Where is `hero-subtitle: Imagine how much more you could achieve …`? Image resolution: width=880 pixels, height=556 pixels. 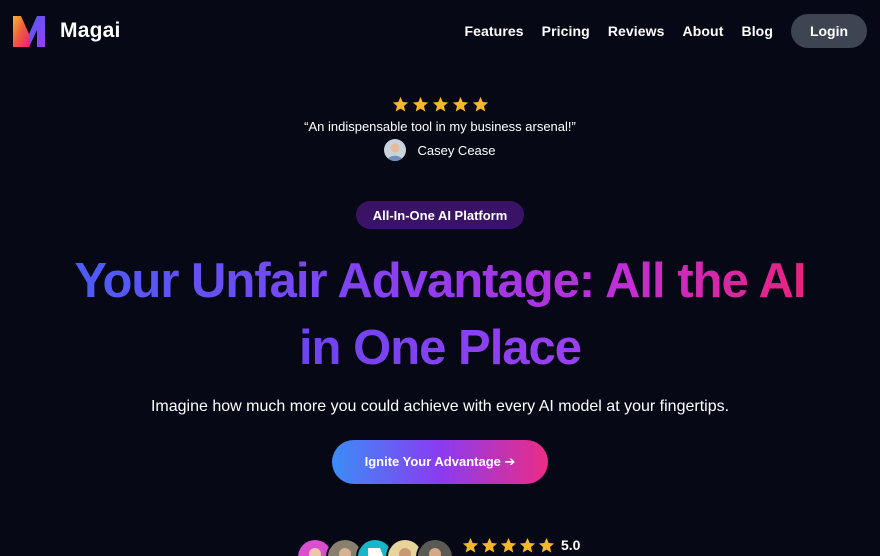
hero-subtitle: Imagine how much more you could achieve … is located at coordinates (440, 406).